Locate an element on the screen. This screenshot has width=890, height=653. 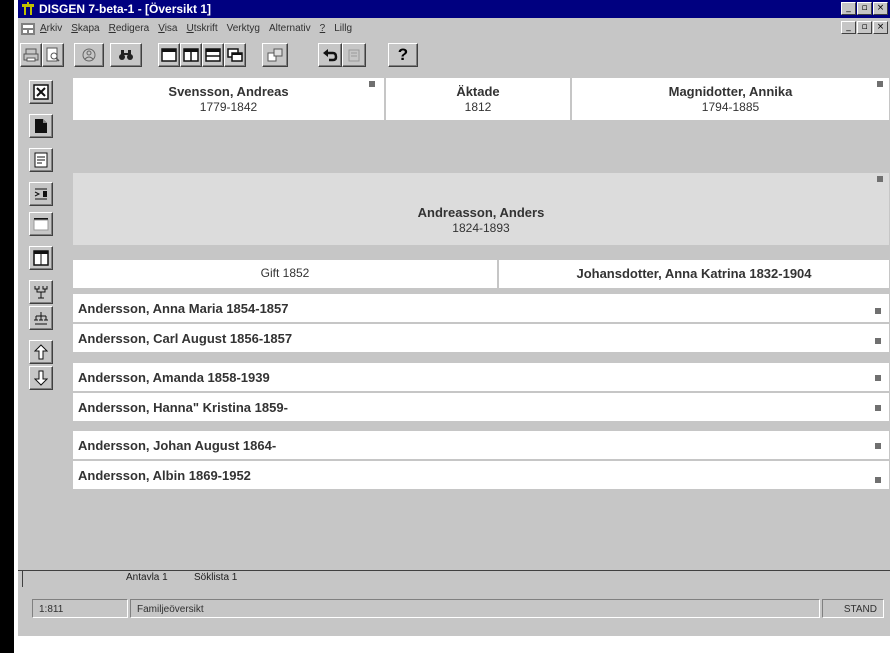
child-row: Andersson, Johan August 1864- is located at coordinates (481, 445).